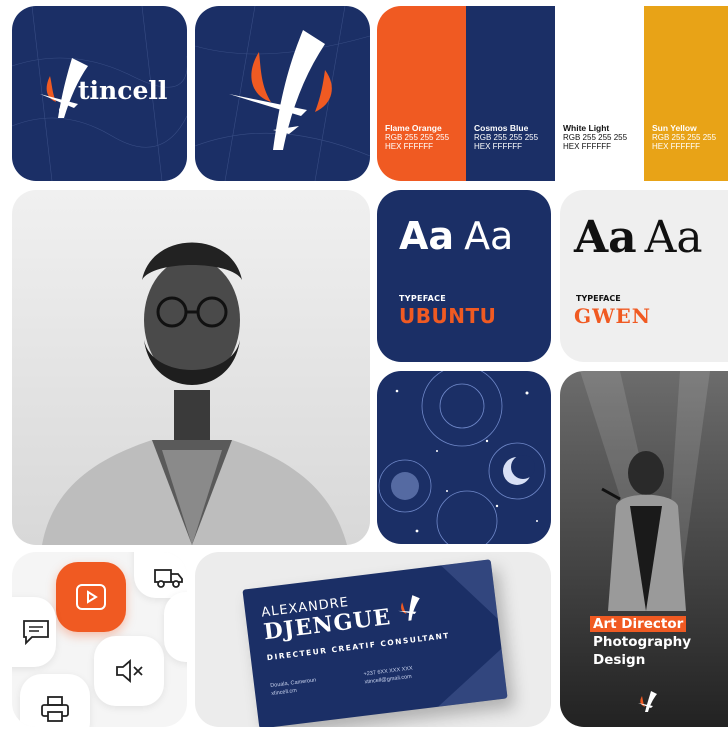 The width and height of the screenshot is (728, 729). What do you see at coordinates (55, 709) in the screenshot?
I see `printer-icon` at bounding box center [55, 709].